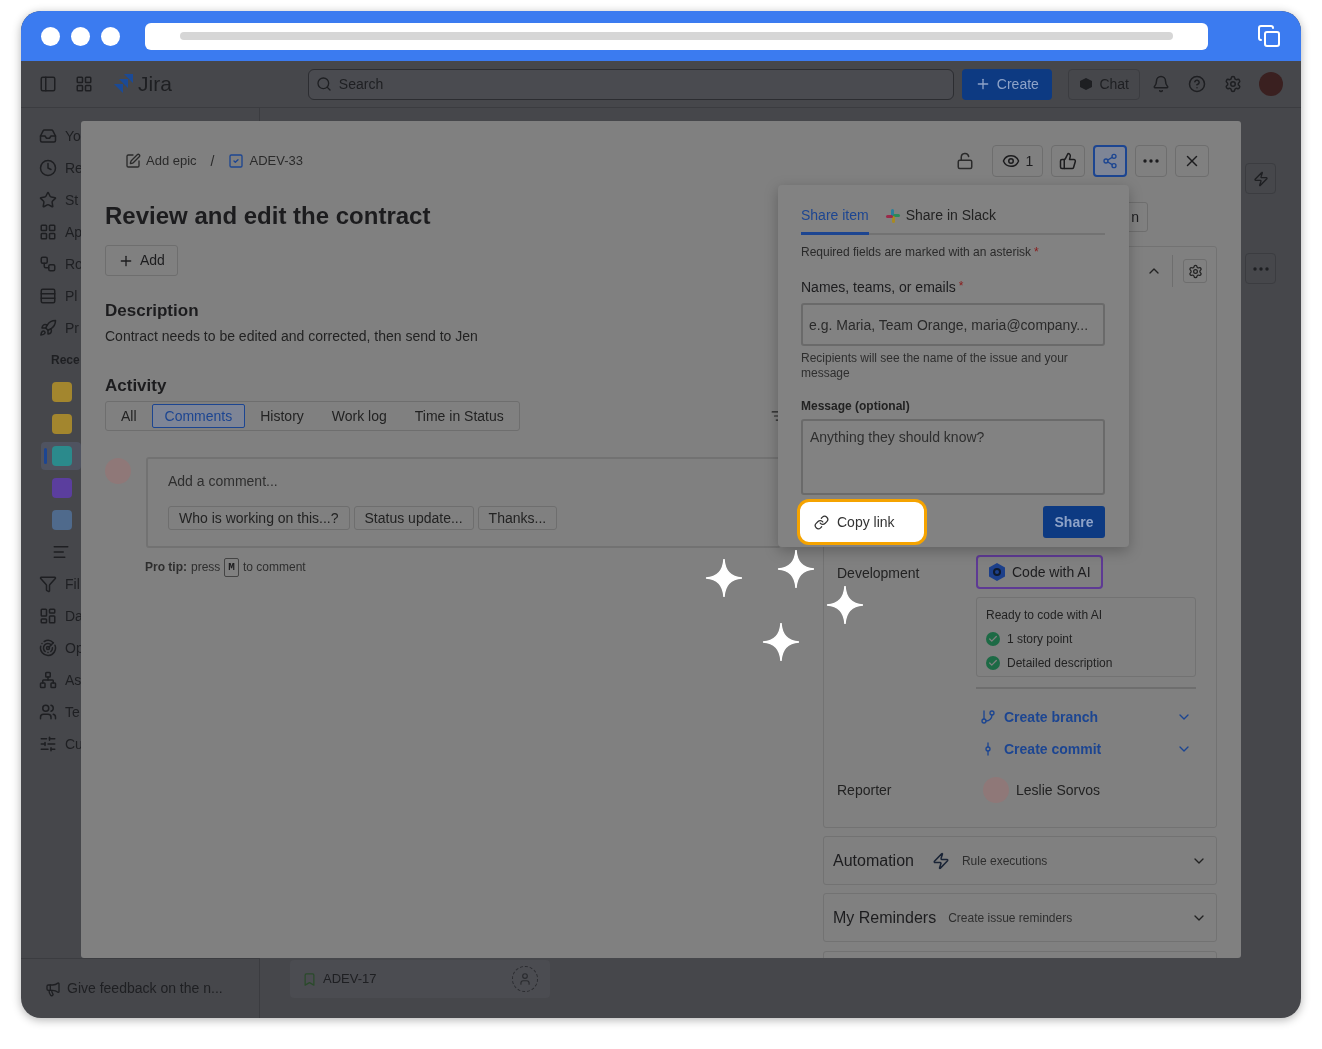 The image size is (1322, 1049). Describe the element at coordinates (1074, 522) in the screenshot. I see `share-submit-button: Share` at that location.